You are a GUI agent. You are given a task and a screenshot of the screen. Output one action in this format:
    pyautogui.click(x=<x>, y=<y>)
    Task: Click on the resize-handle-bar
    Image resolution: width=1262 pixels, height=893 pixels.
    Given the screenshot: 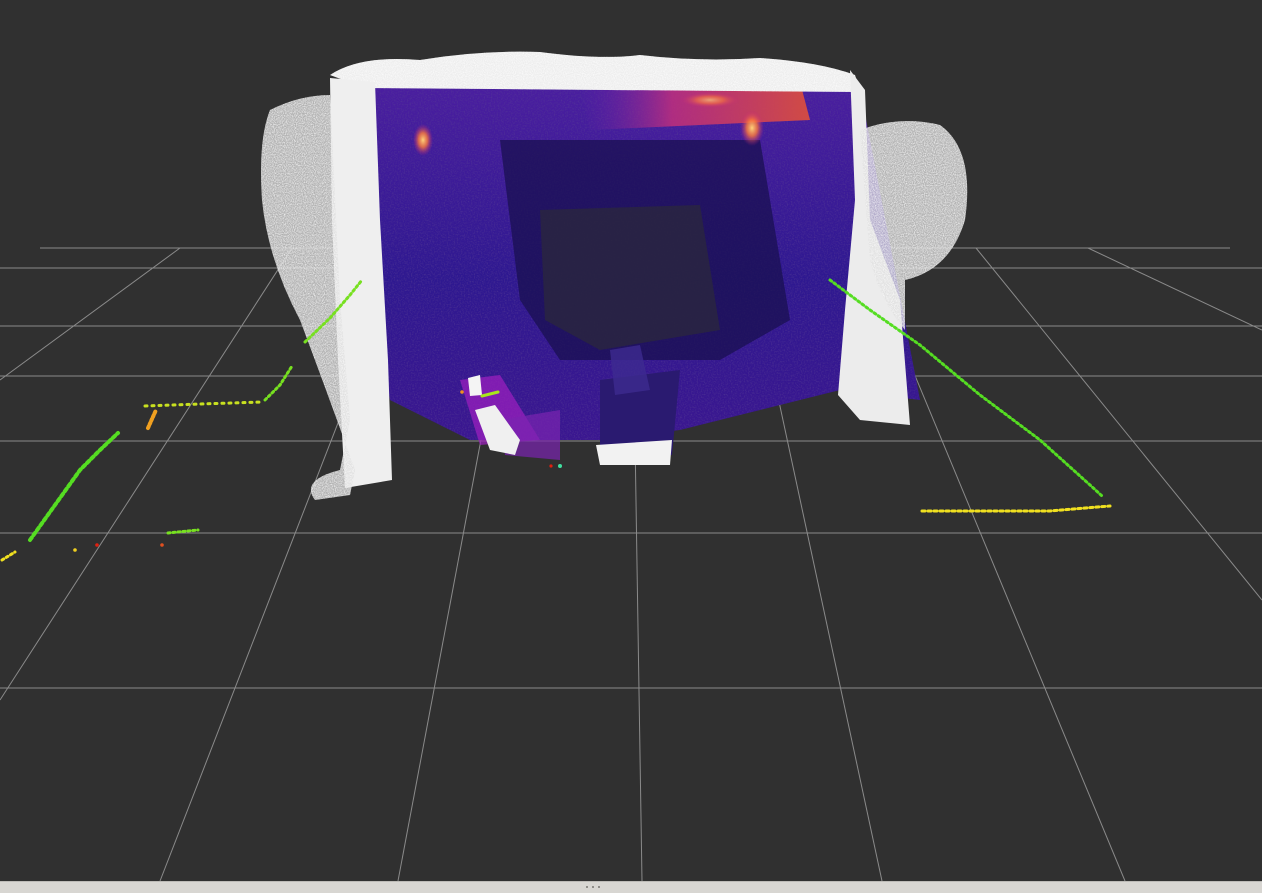 What is the action you would take?
    pyautogui.click(x=631, y=887)
    